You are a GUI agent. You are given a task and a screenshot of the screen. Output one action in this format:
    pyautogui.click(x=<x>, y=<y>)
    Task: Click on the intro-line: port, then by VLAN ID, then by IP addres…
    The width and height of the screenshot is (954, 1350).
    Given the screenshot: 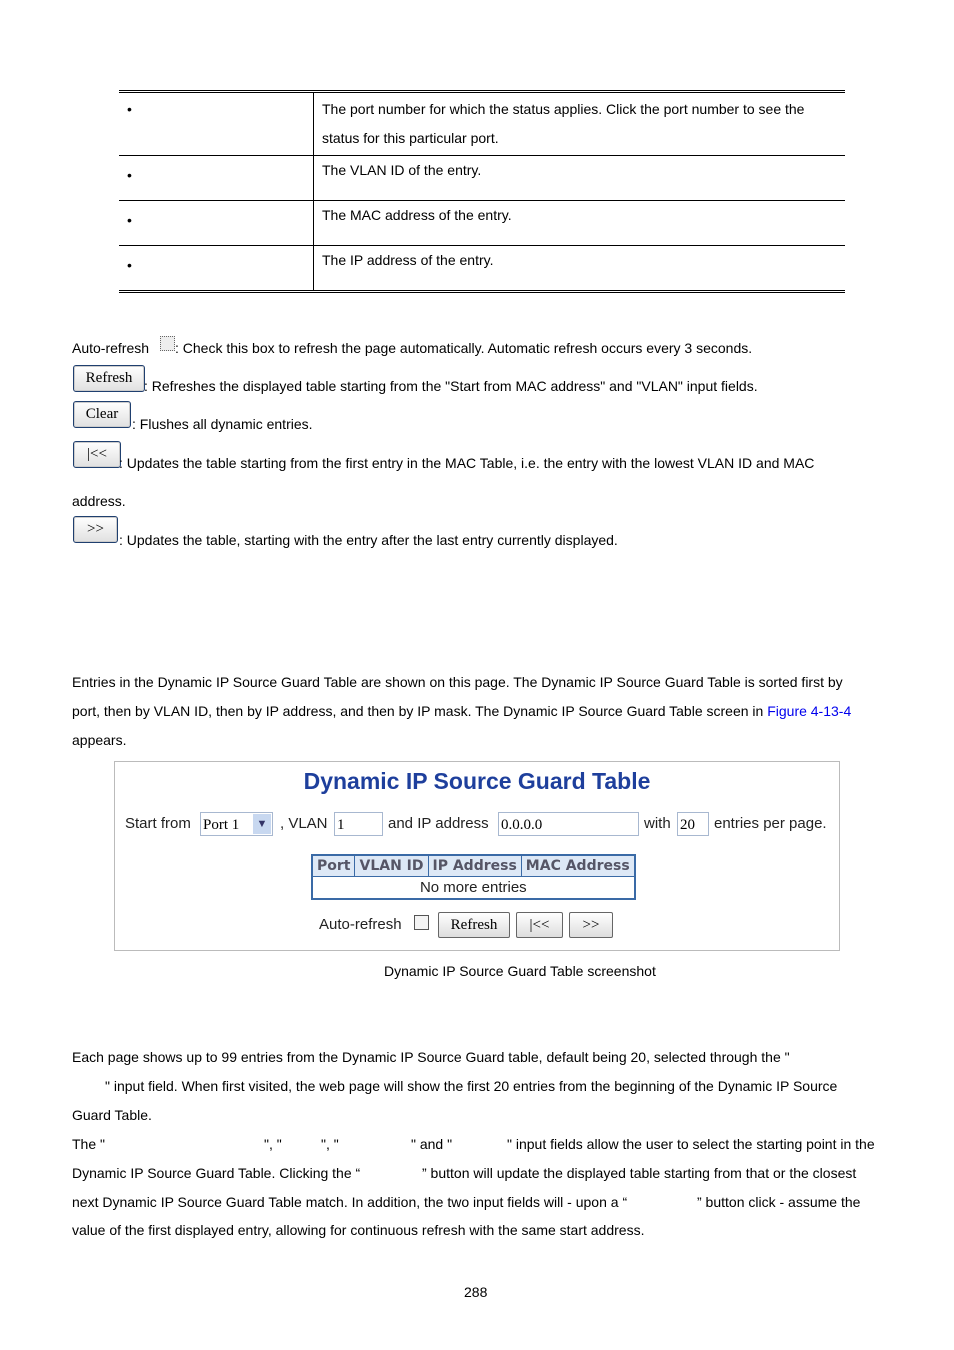 What is the action you would take?
    pyautogui.click(x=461, y=711)
    